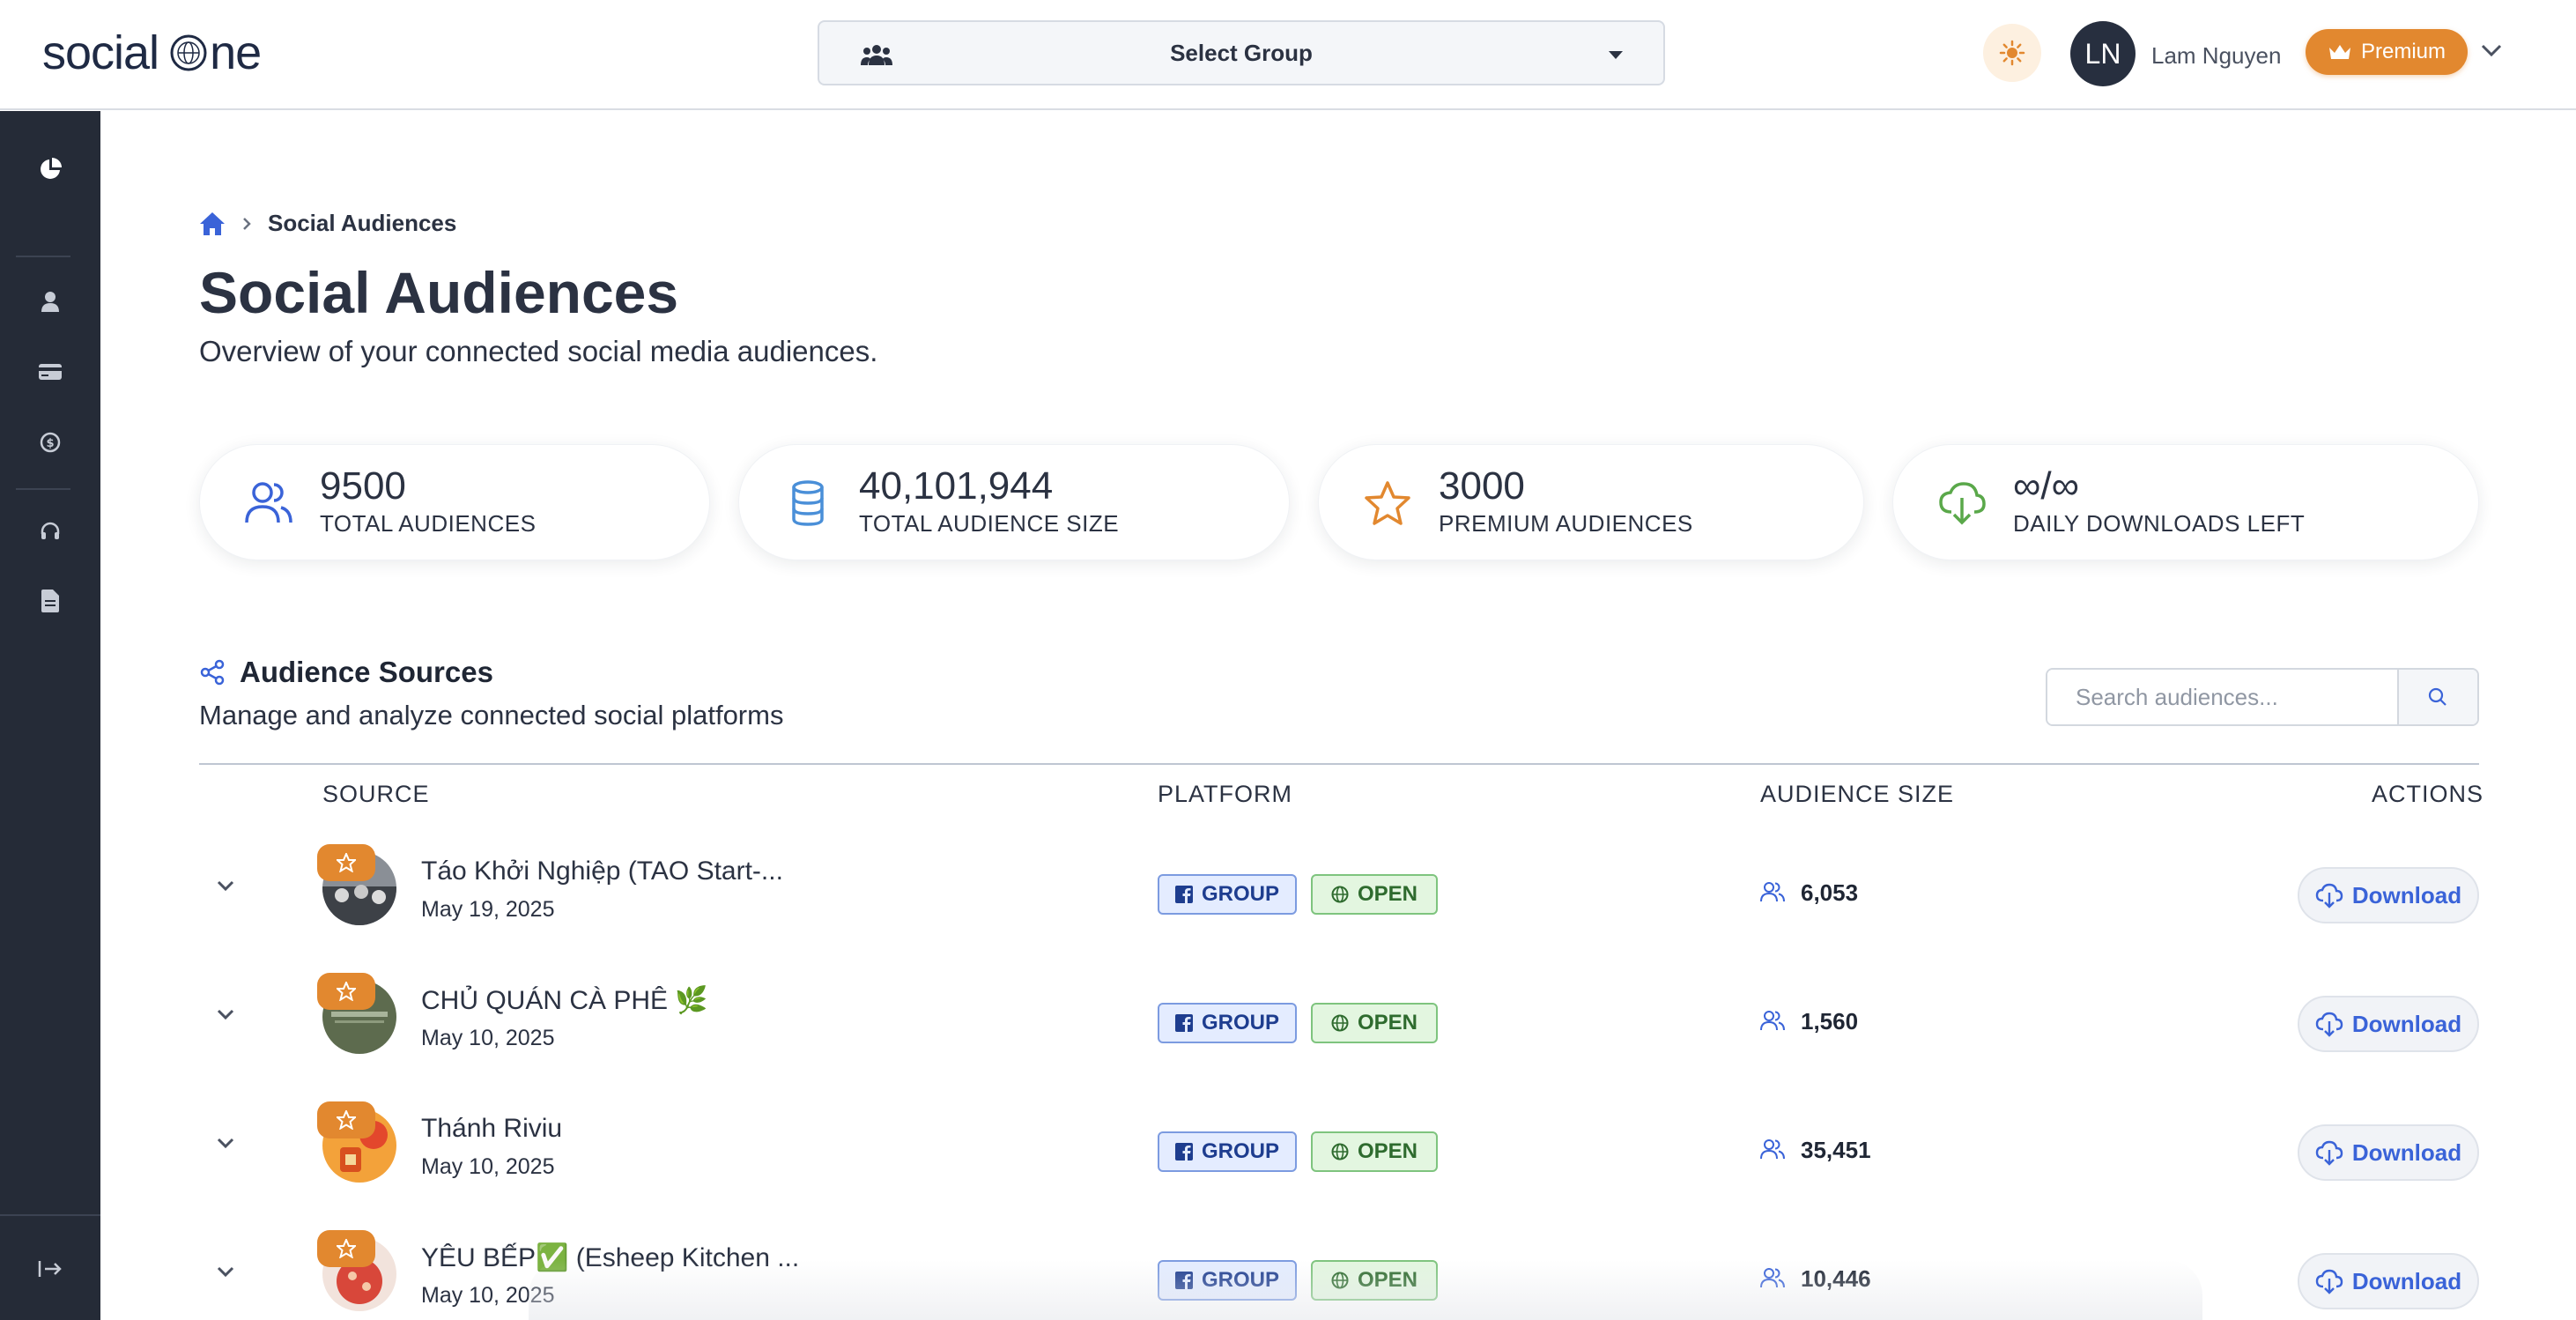 The image size is (2576, 1320). I want to click on stat-label: DAILY DOWNLOADS LEFT, so click(2159, 523).